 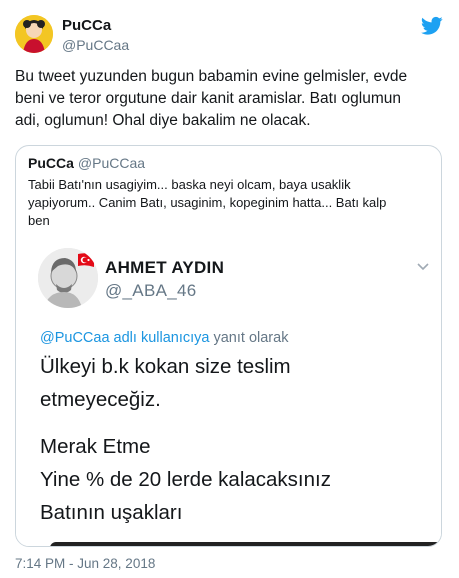 I want to click on embedded-body-line: Merak Etme, so click(x=95, y=446).